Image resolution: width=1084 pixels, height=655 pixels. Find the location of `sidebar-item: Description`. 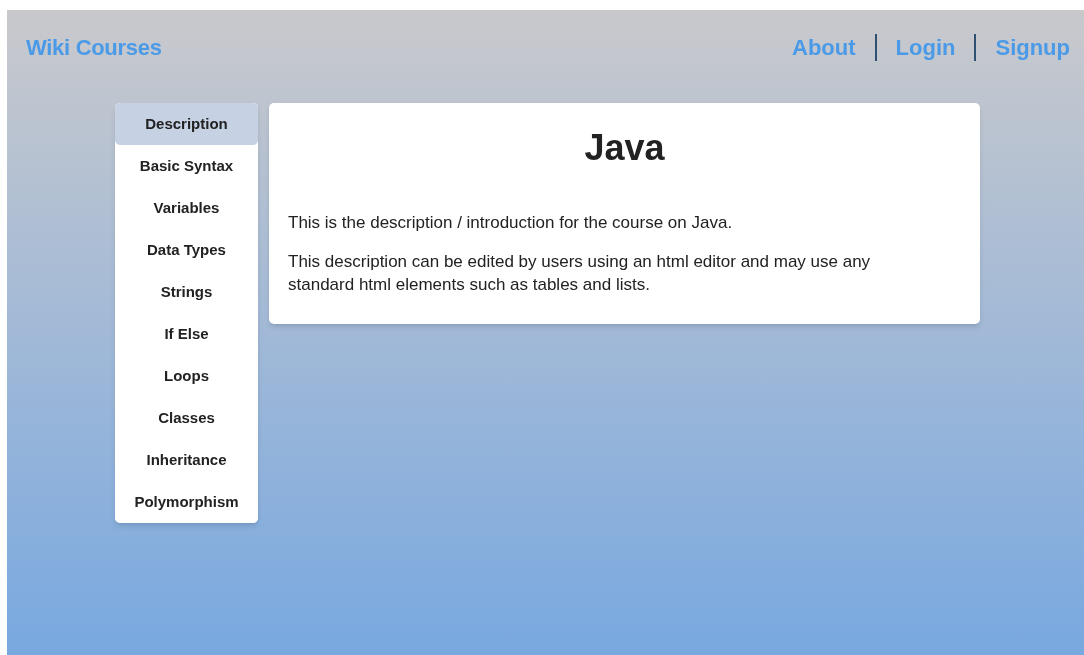

sidebar-item: Description is located at coordinates (186, 124).